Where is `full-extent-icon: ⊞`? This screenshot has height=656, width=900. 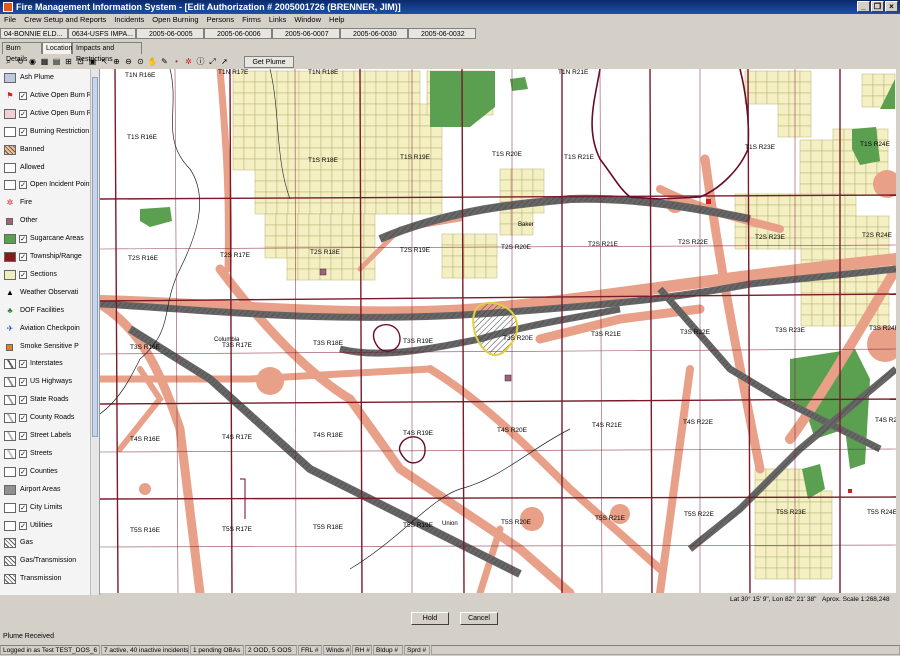 full-extent-icon: ⊞ is located at coordinates (68, 61).